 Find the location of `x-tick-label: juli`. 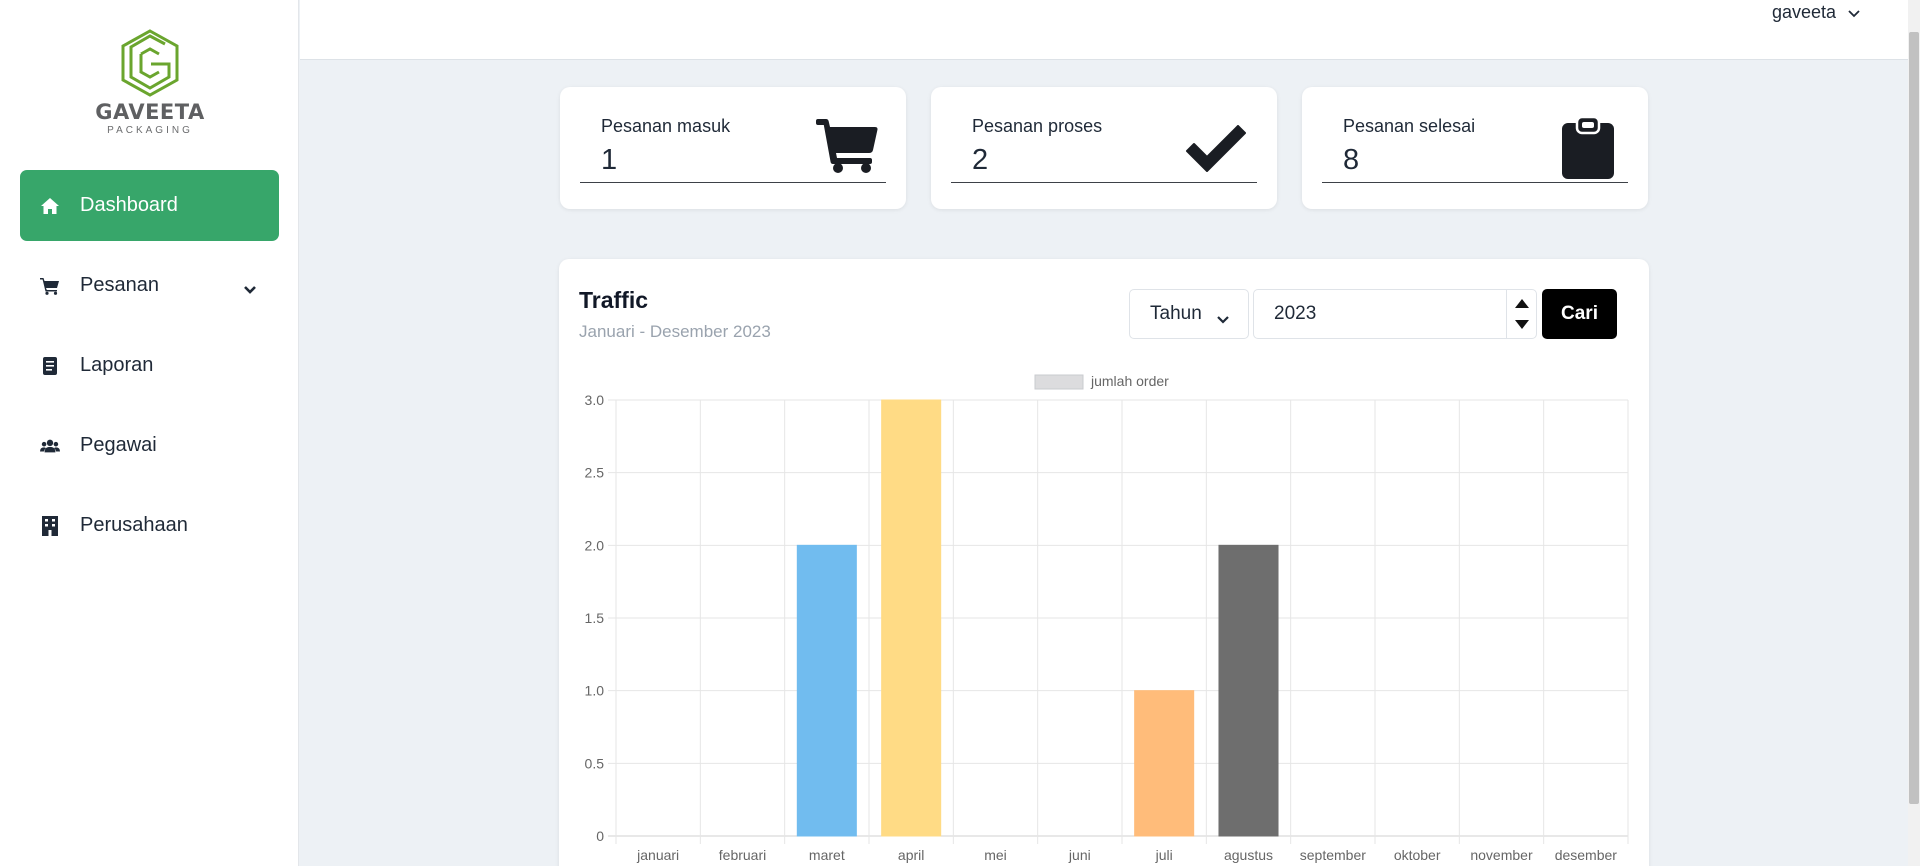

x-tick-label: juli is located at coordinates (1164, 855).